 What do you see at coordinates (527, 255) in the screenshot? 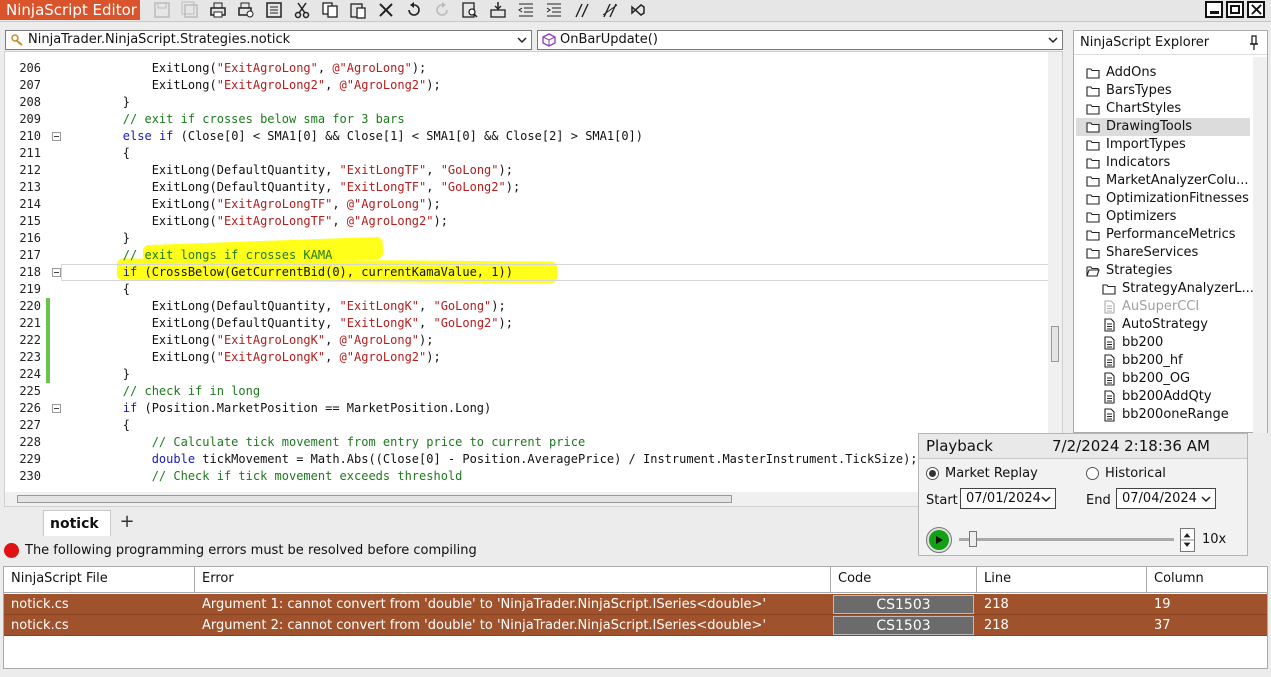
I see `code-line: 217 // exit longs if crosses KAMA` at bounding box center [527, 255].